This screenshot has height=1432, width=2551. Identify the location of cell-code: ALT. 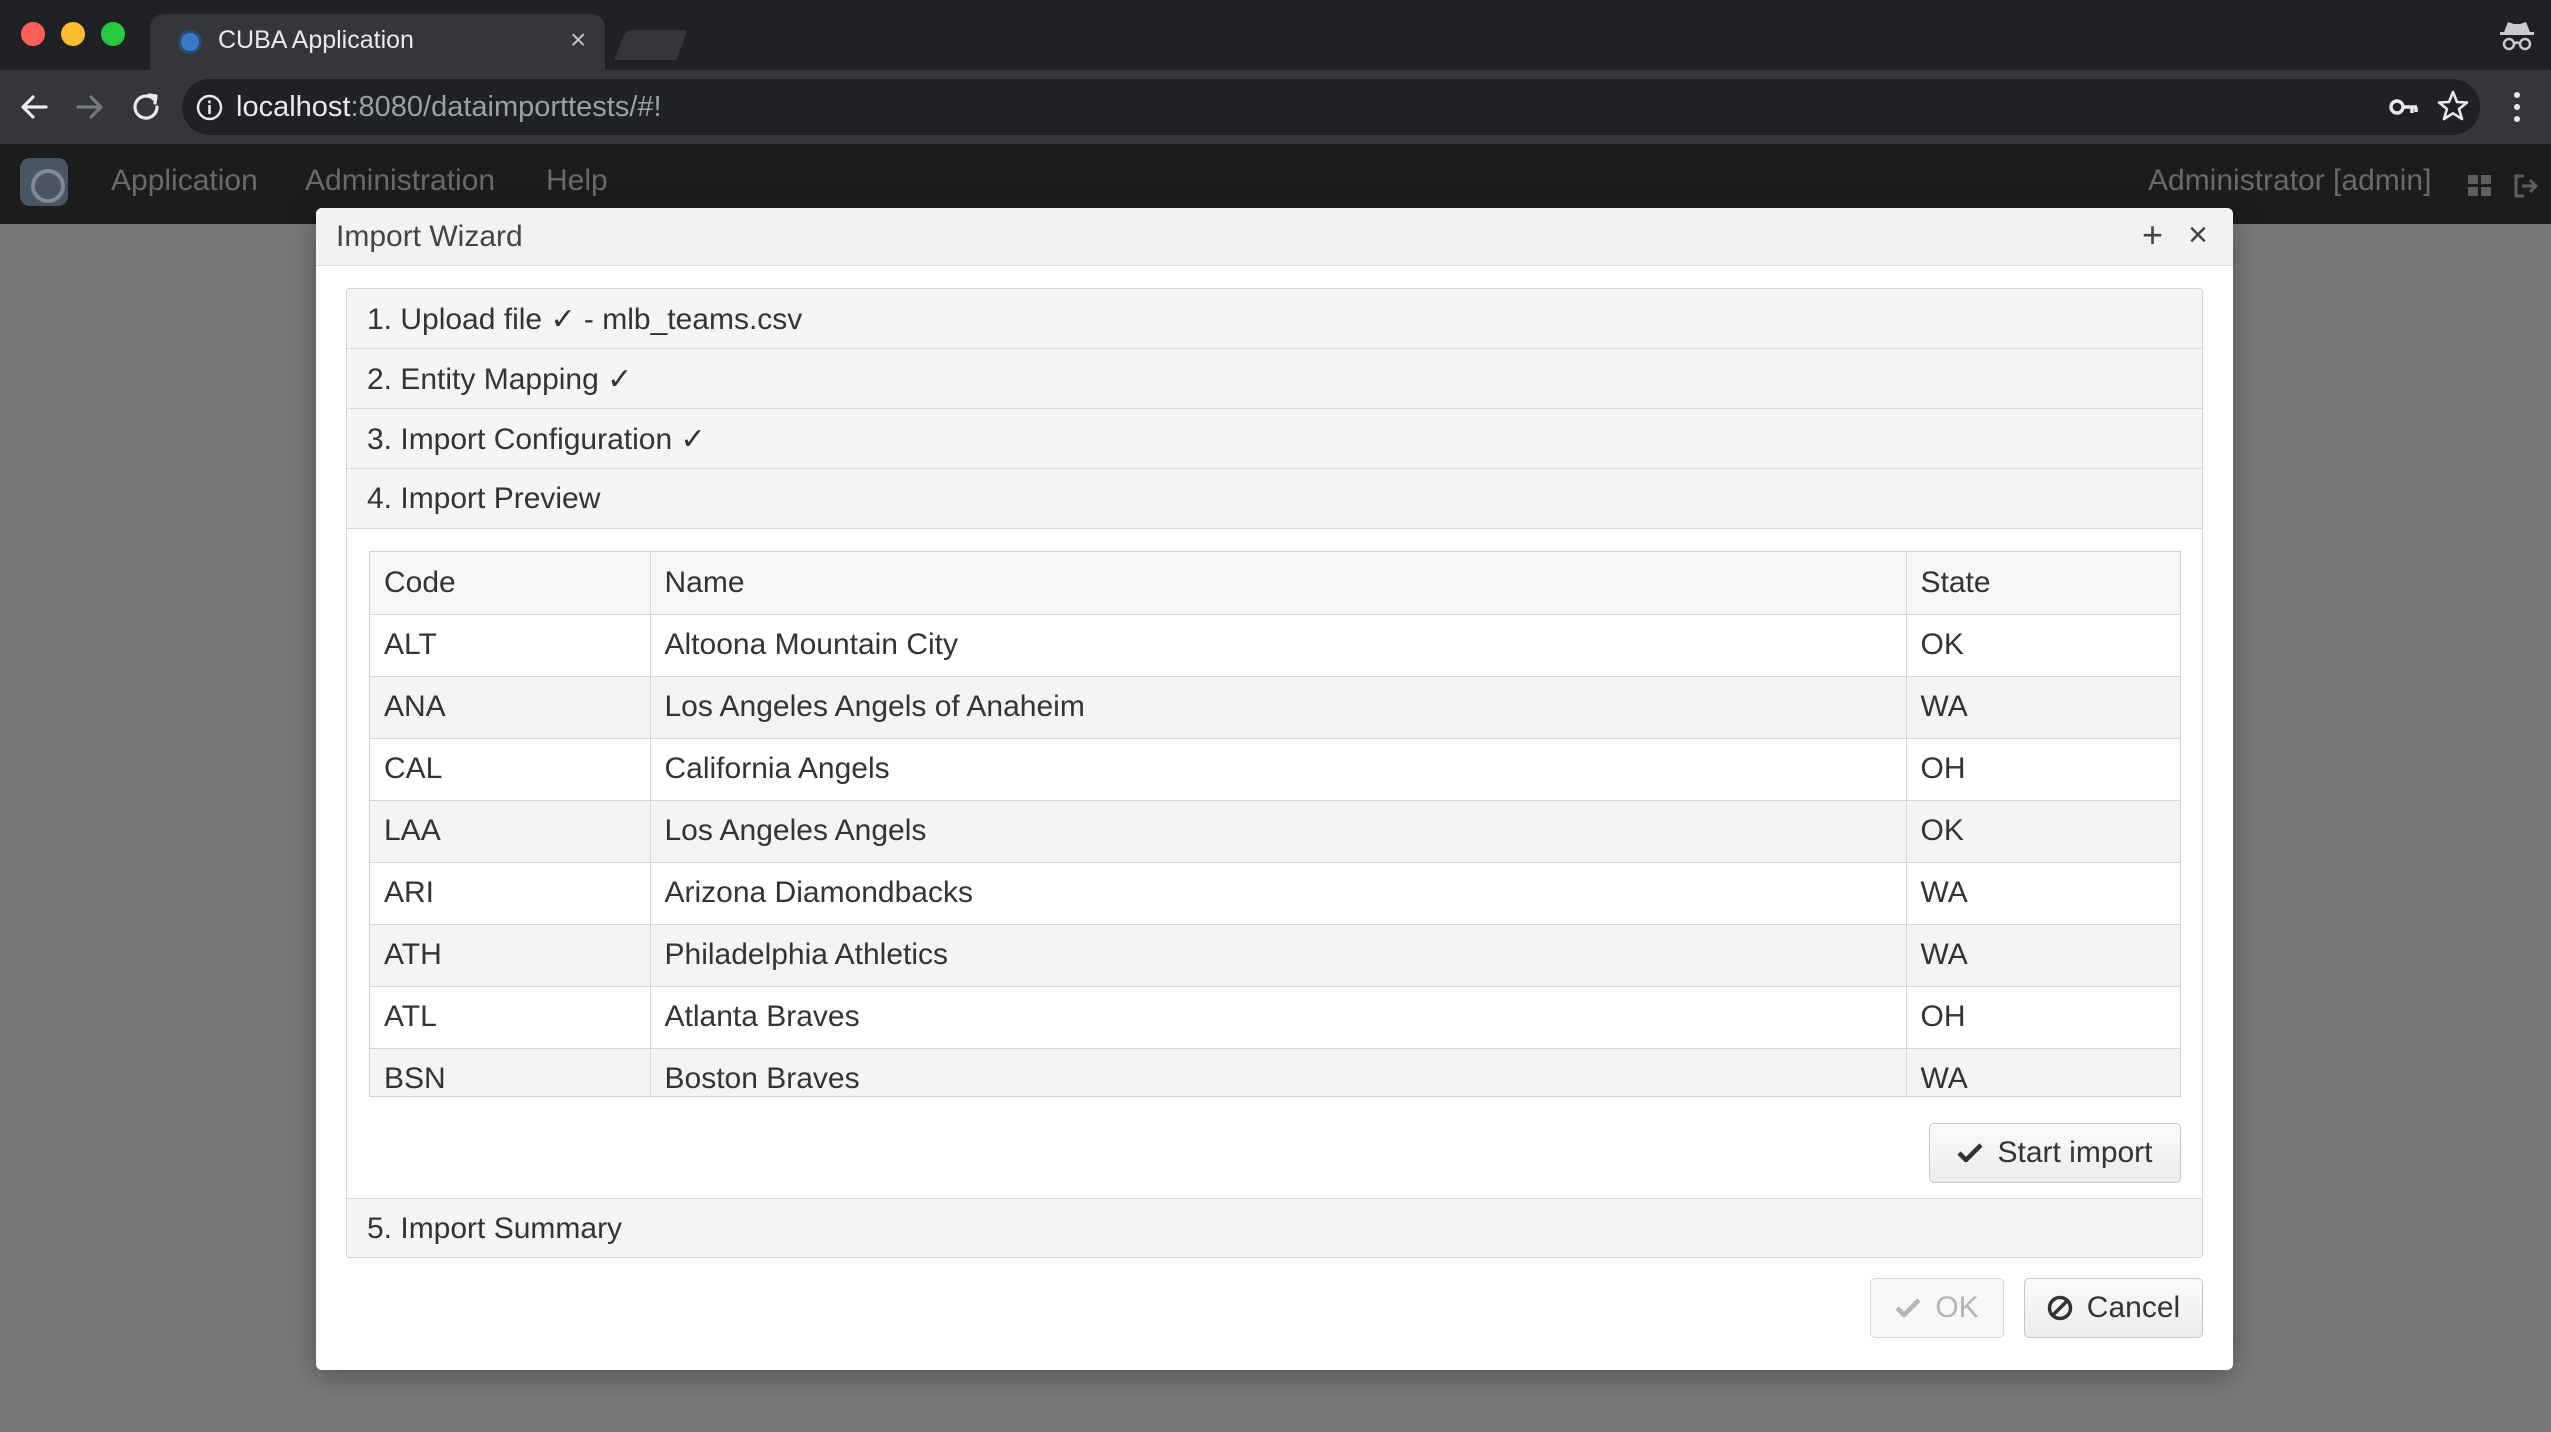
(510, 645).